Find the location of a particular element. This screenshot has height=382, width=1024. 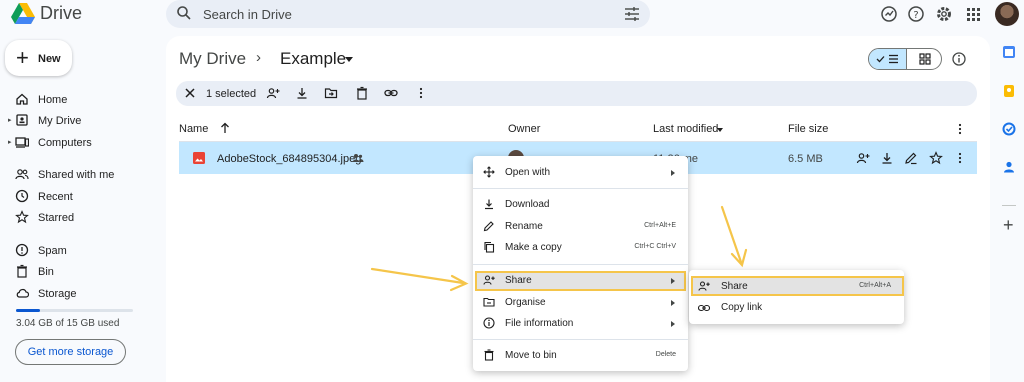

tasks-app-icon is located at coordinates (1009, 129).